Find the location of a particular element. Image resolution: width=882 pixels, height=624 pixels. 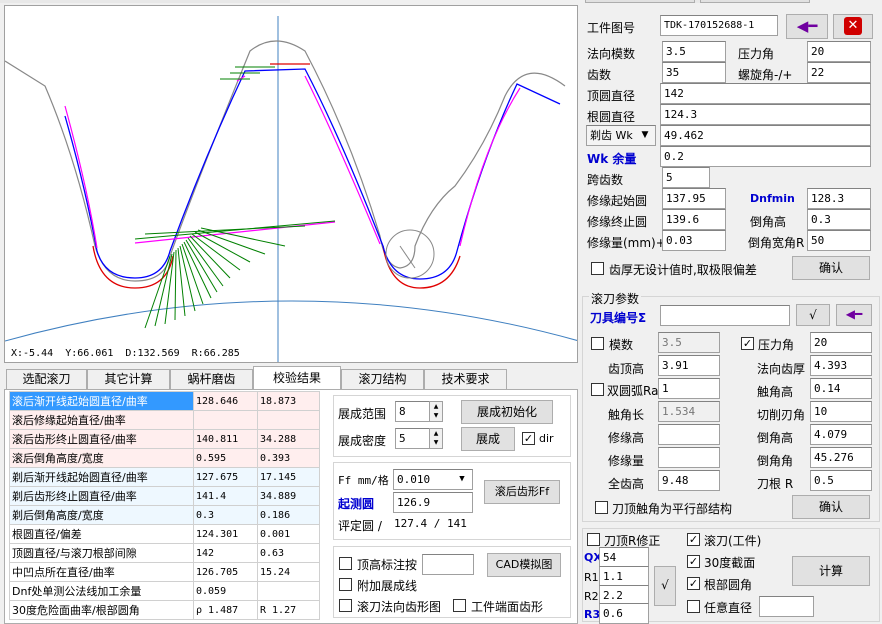

hob-ff-button: 滚后齿形Ff is located at coordinates (522, 492).